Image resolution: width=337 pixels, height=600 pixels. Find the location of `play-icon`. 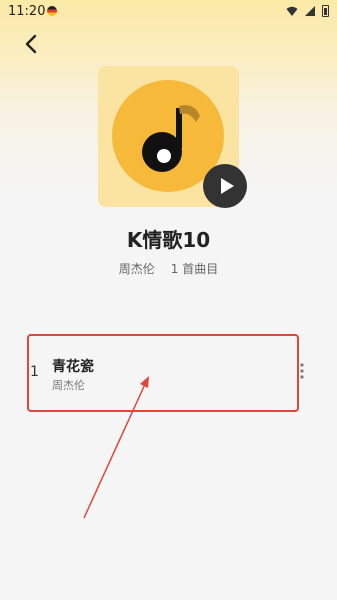

play-icon is located at coordinates (227, 186).